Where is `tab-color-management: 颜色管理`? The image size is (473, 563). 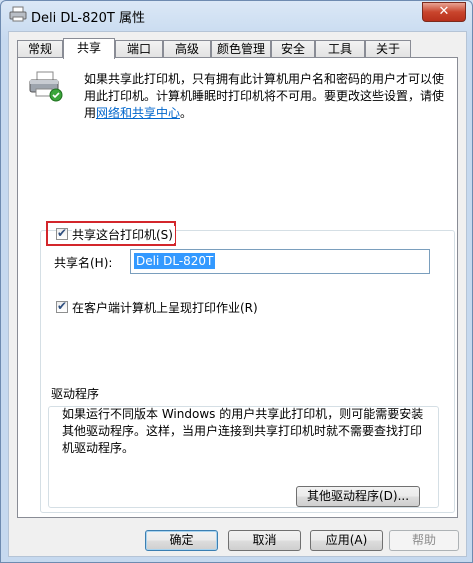 tab-color-management: 颜色管理 is located at coordinates (241, 48).